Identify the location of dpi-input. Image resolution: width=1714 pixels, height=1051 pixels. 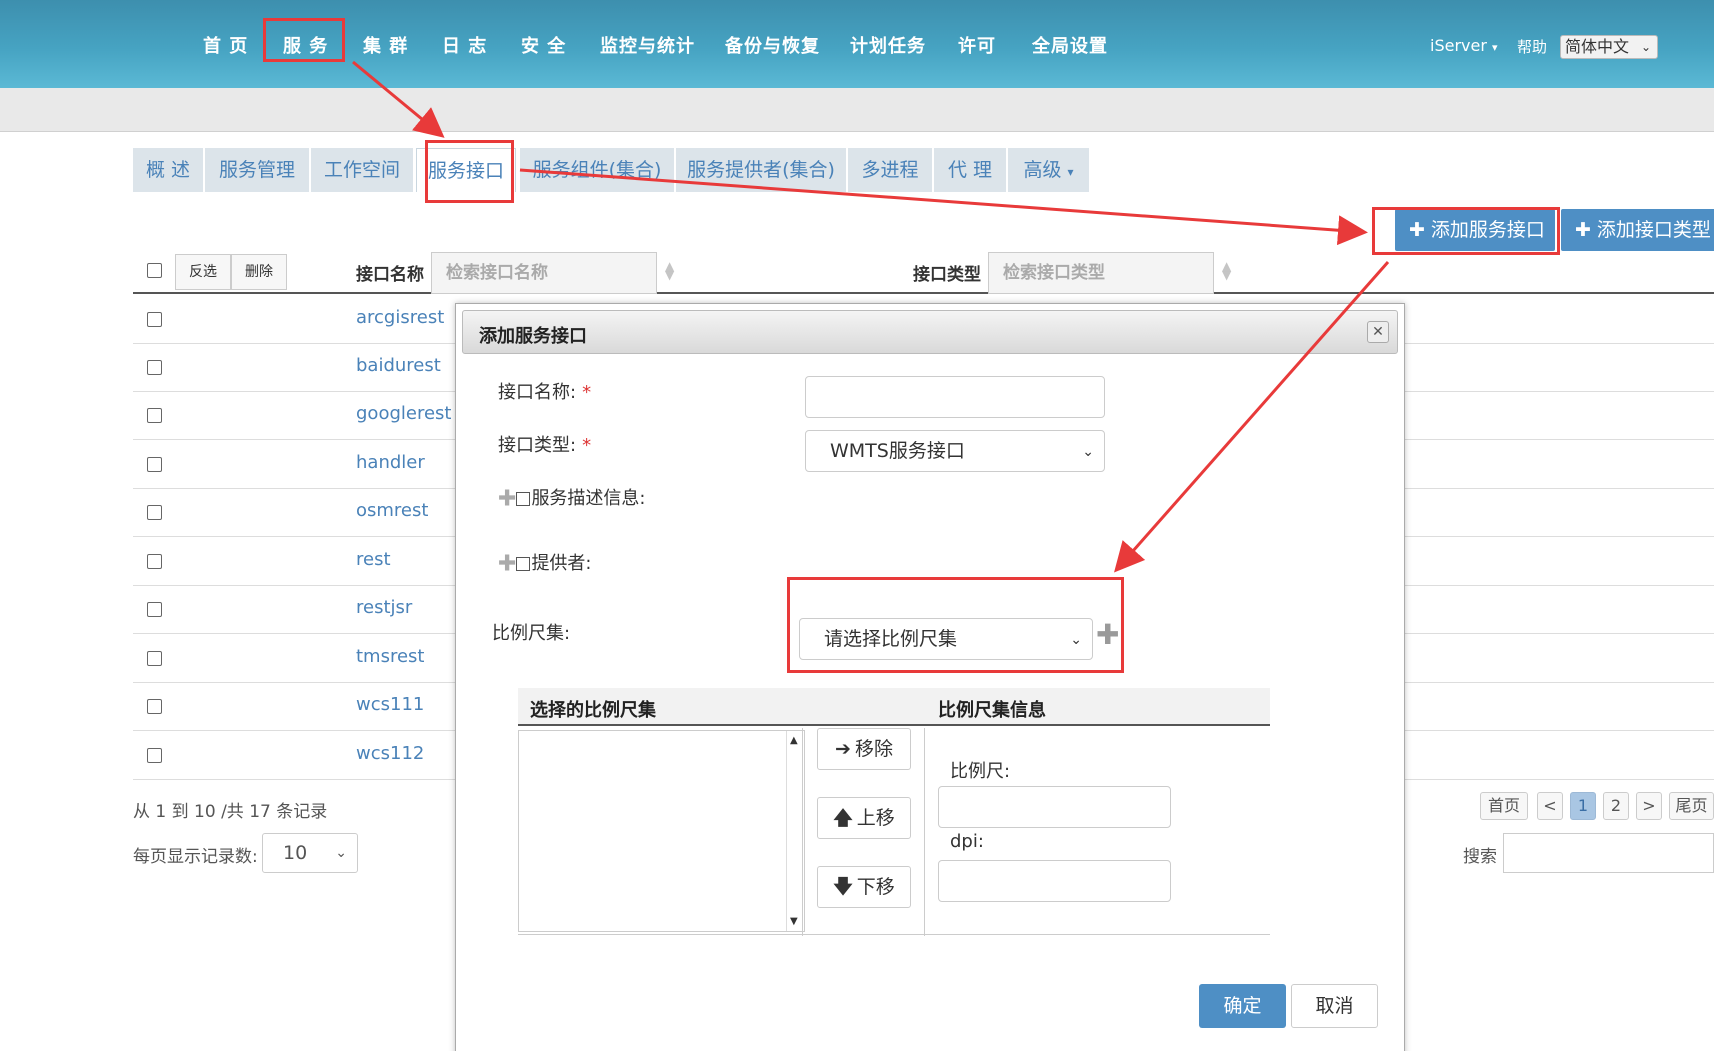
(1054, 881).